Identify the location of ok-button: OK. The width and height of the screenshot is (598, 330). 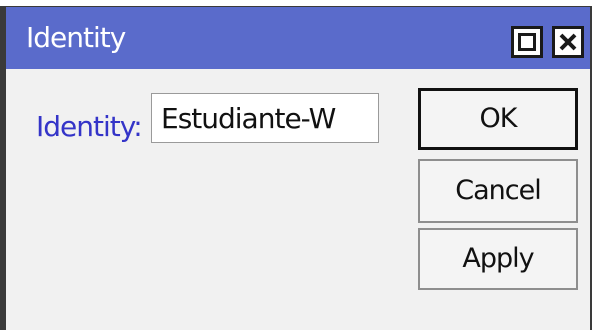
(498, 119).